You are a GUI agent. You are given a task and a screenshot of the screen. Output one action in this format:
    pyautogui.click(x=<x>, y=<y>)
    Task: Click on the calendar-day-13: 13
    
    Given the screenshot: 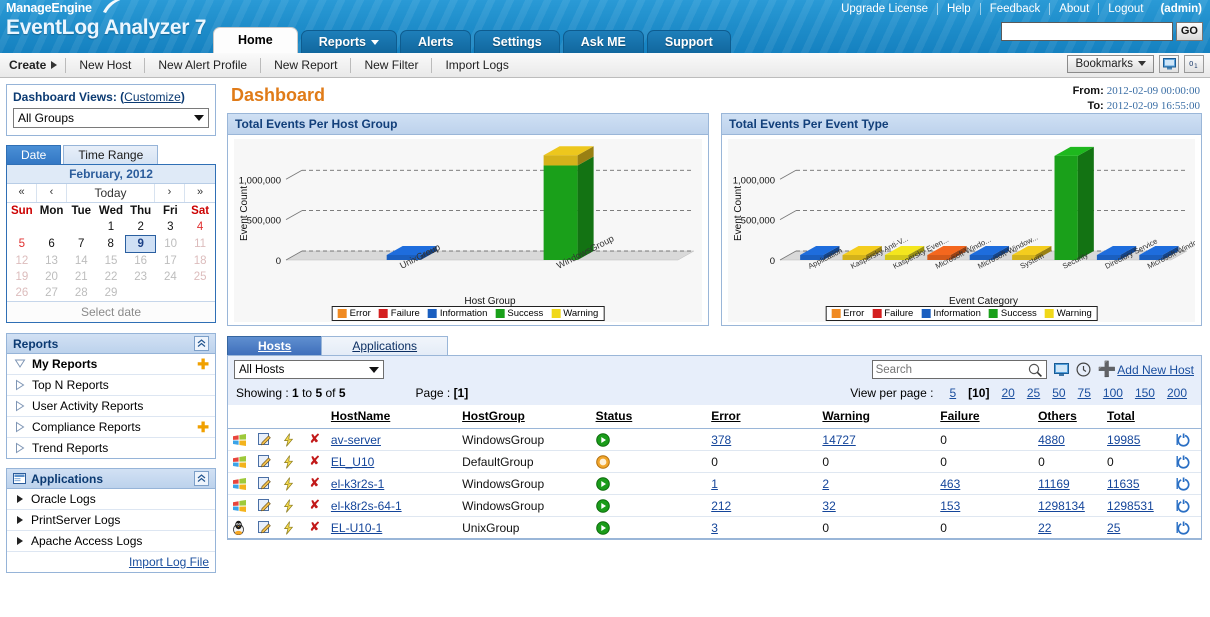 What is the action you would take?
    pyautogui.click(x=52, y=261)
    